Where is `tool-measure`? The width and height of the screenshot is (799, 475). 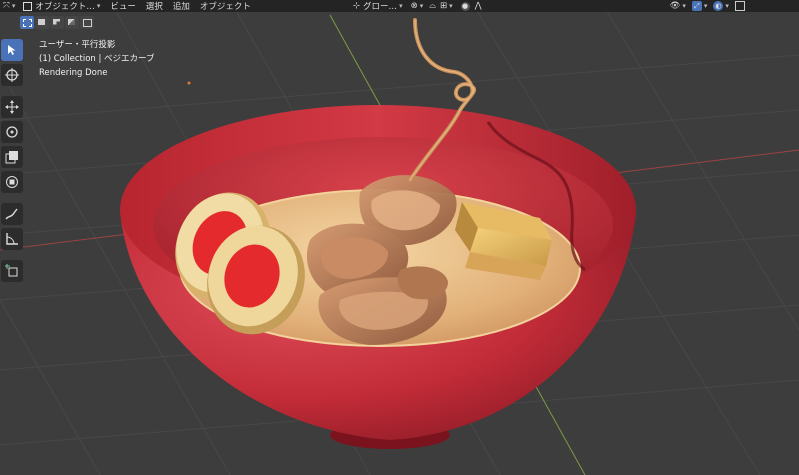
tool-measure is located at coordinates (12, 239).